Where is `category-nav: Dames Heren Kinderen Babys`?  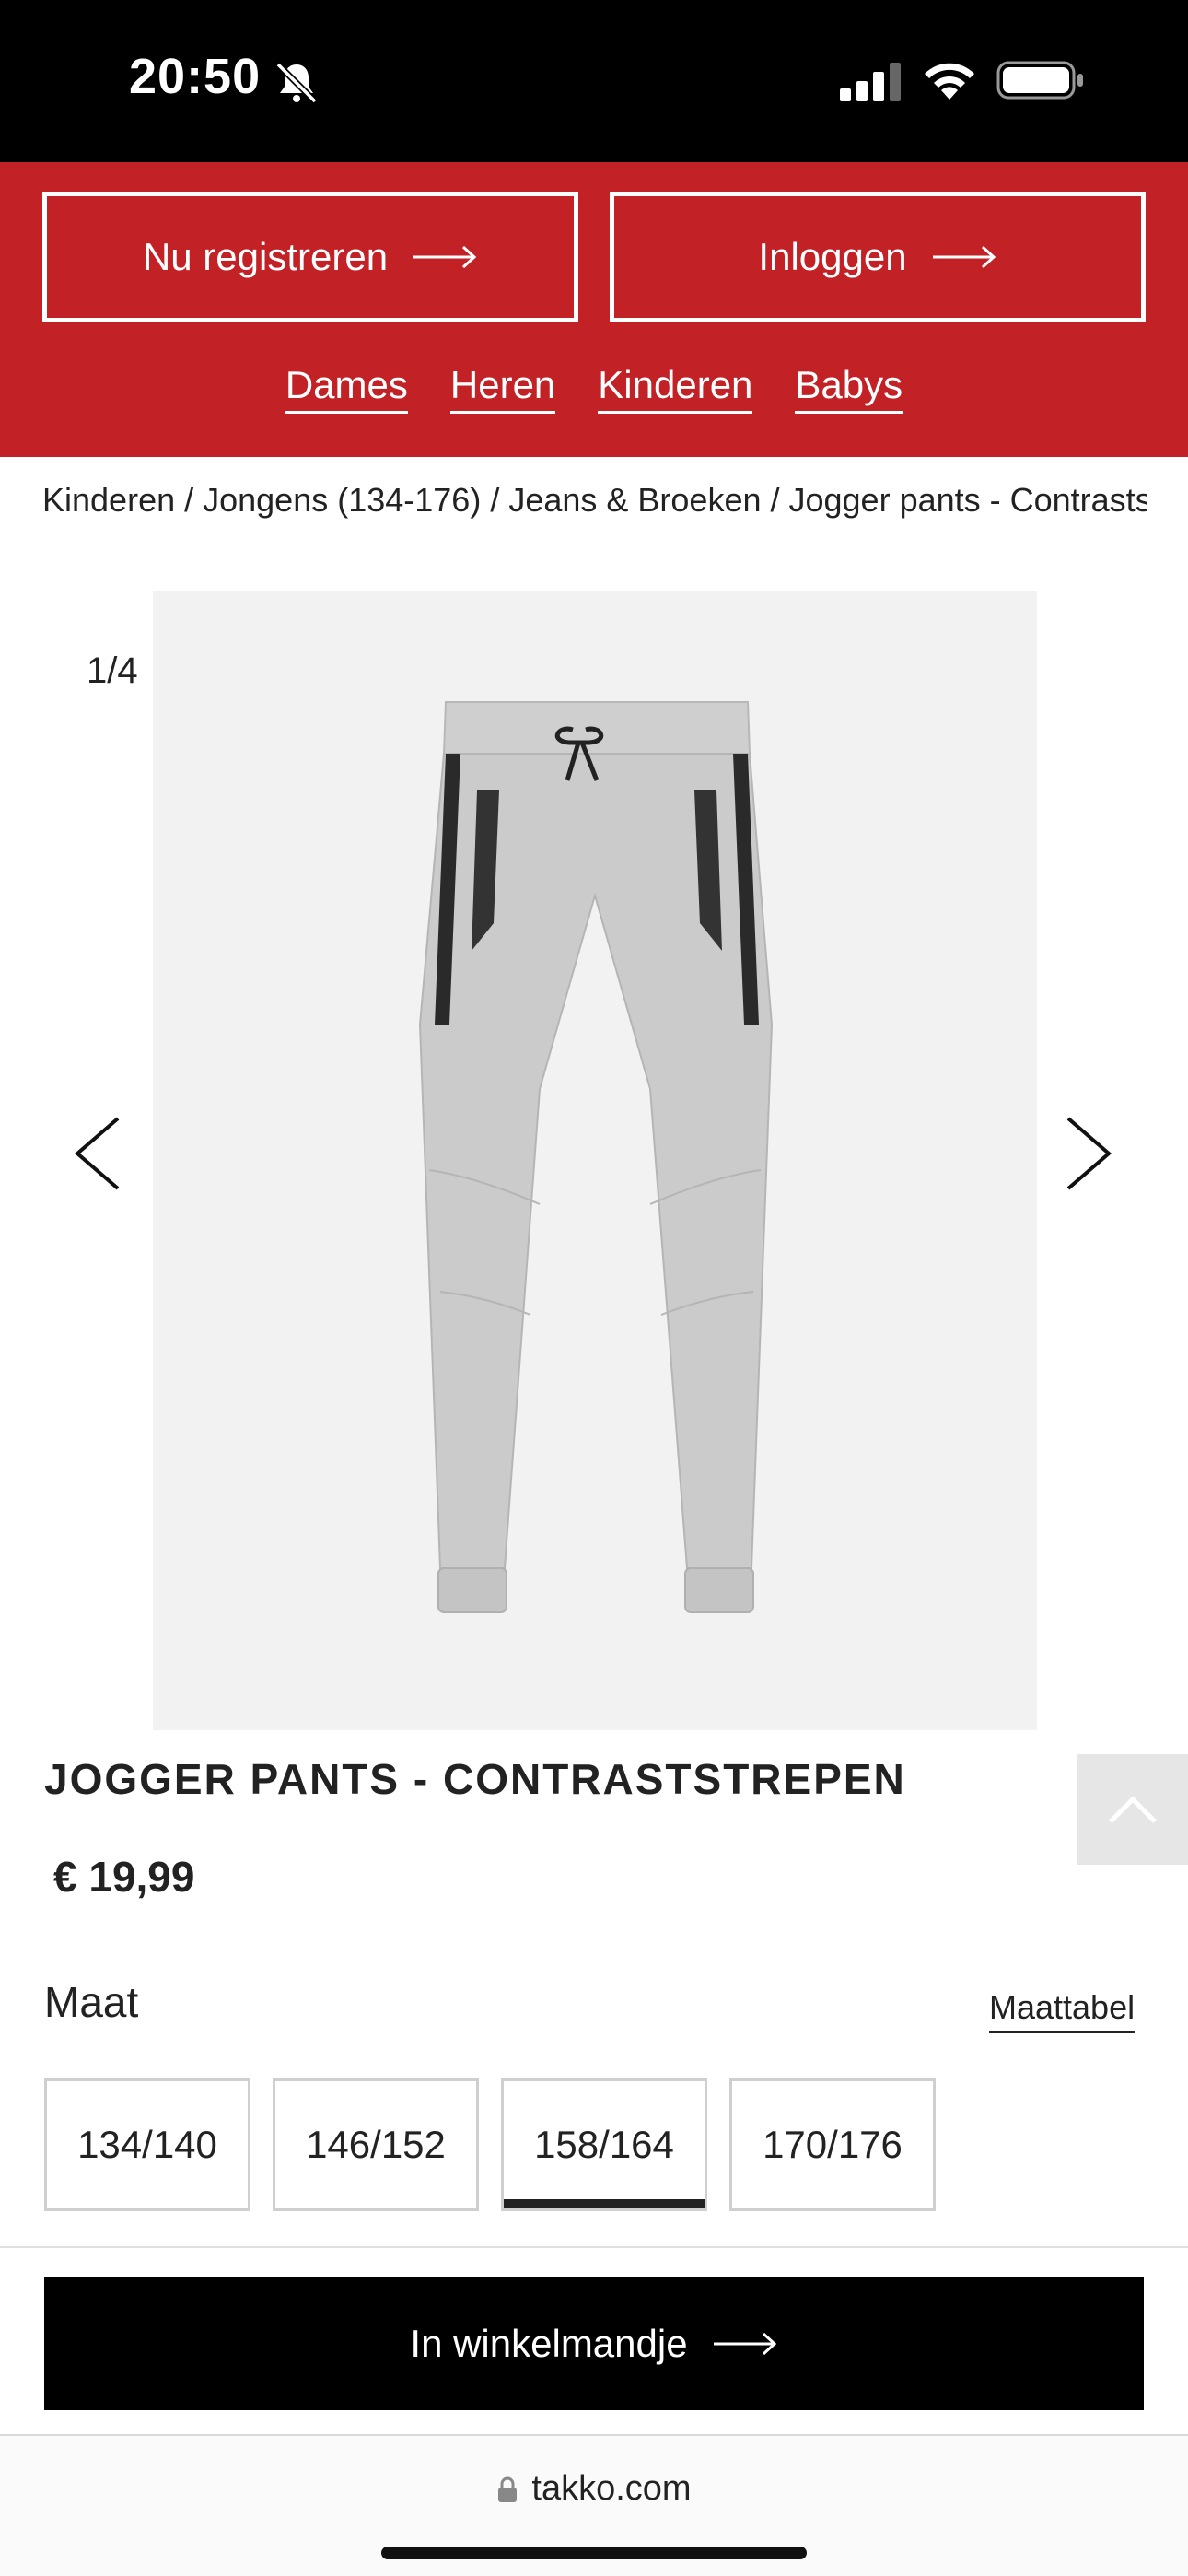
category-nav: Dames Heren Kinderen Babys is located at coordinates (594, 388).